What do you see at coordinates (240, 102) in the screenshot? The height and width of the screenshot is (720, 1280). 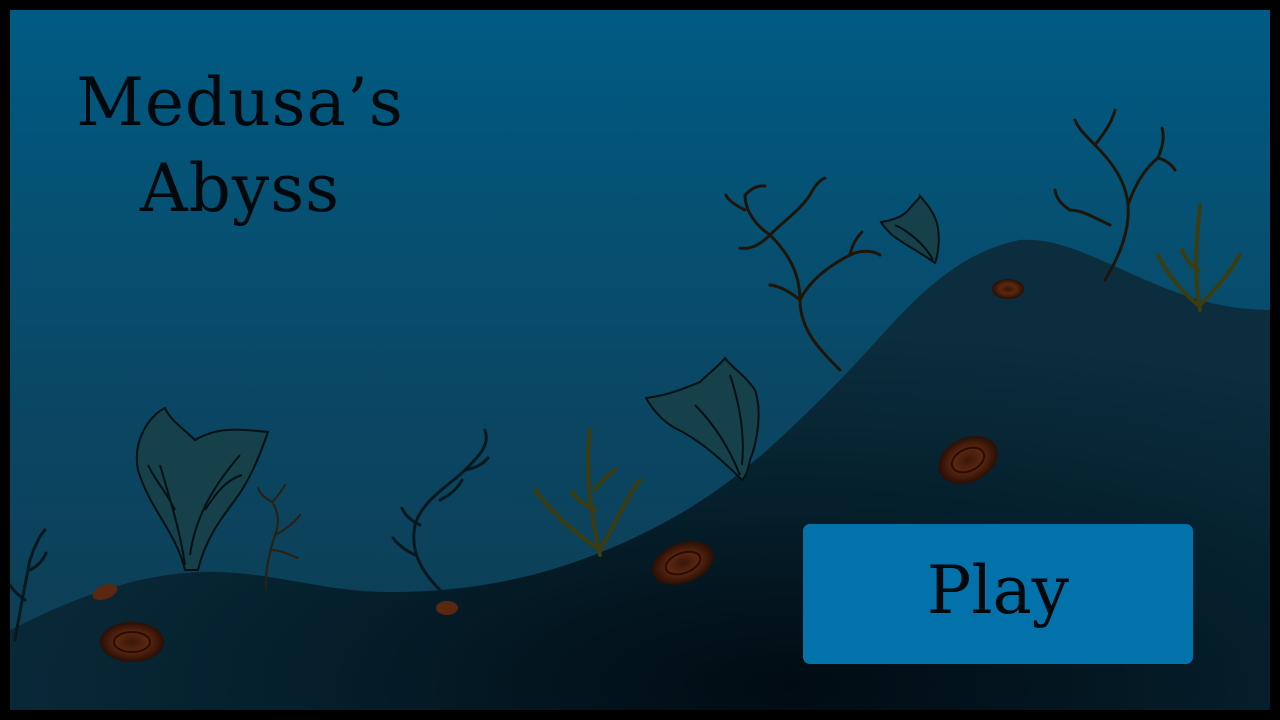 I see `game-title-line-1: Medusa’s` at bounding box center [240, 102].